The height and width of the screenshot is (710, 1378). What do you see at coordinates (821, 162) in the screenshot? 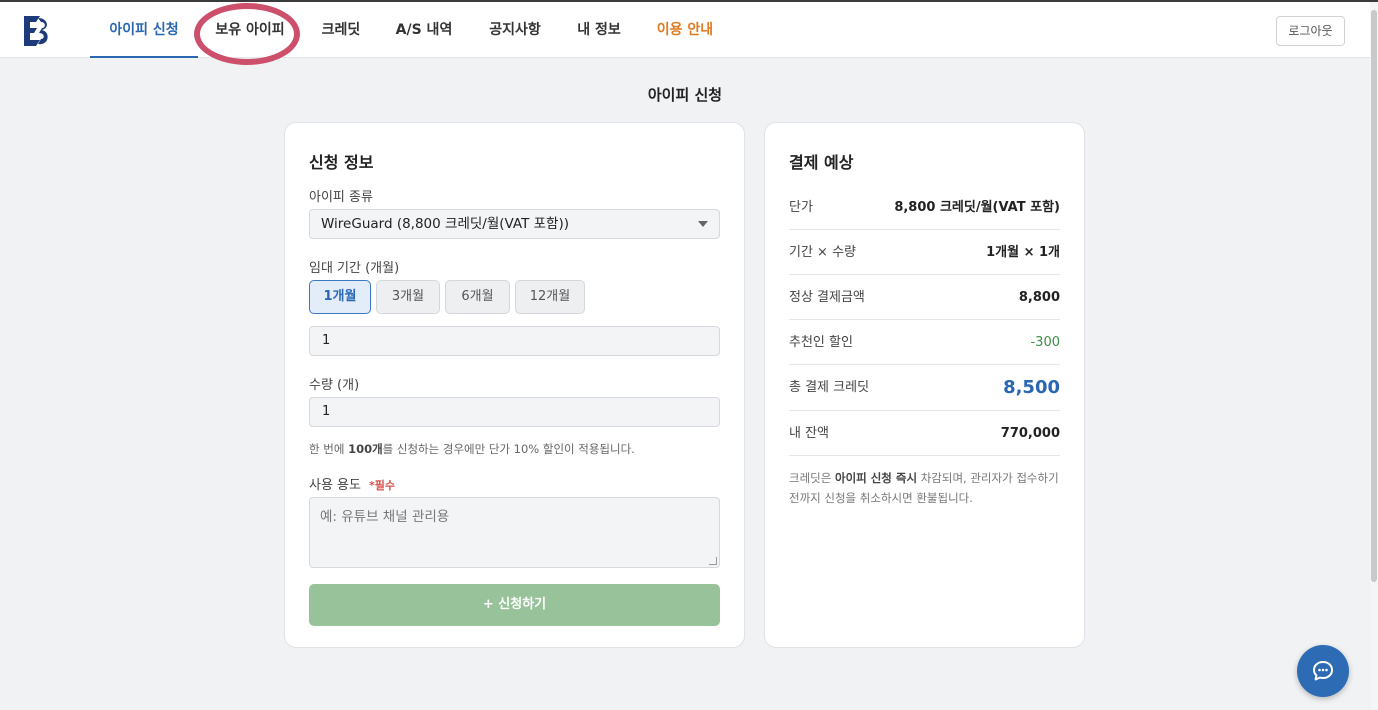
I see `summary-title: 결제 예상` at bounding box center [821, 162].